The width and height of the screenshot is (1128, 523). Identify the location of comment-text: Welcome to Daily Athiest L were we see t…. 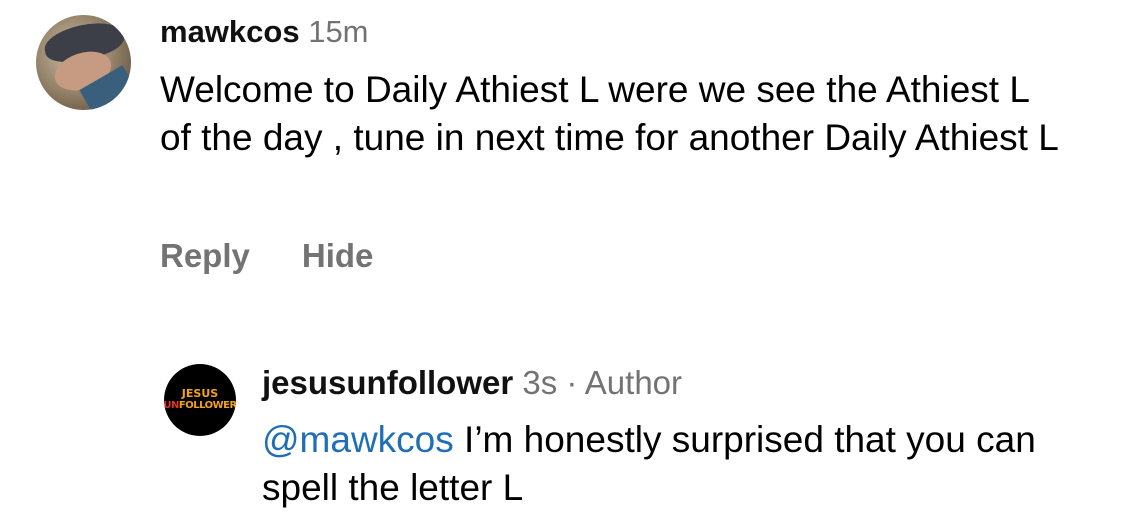
(609, 113).